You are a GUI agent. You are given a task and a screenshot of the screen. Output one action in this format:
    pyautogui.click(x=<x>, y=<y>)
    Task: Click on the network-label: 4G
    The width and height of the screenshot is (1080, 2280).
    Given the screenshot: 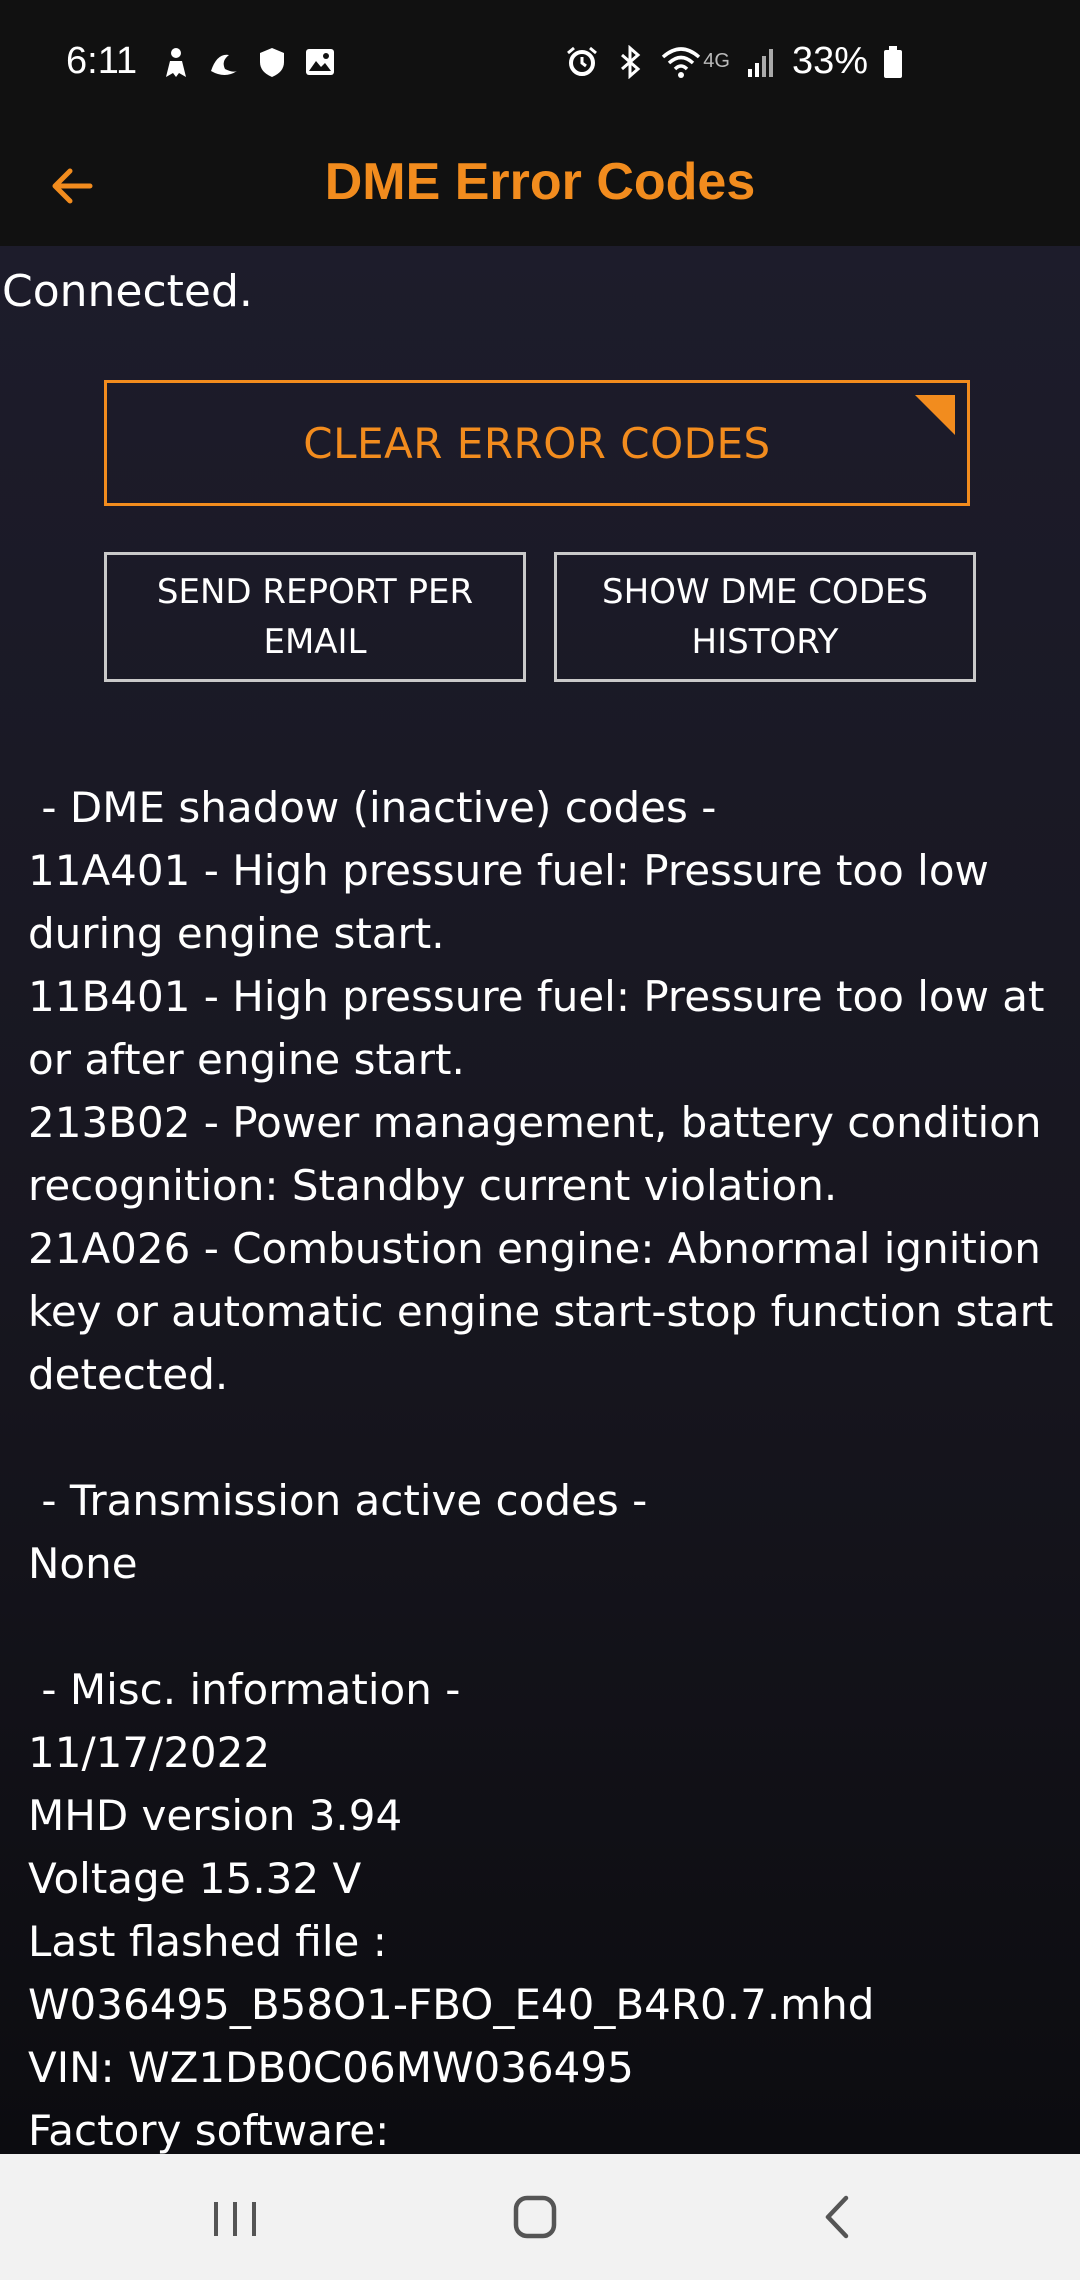 What is the action you would take?
    pyautogui.click(x=716, y=61)
    